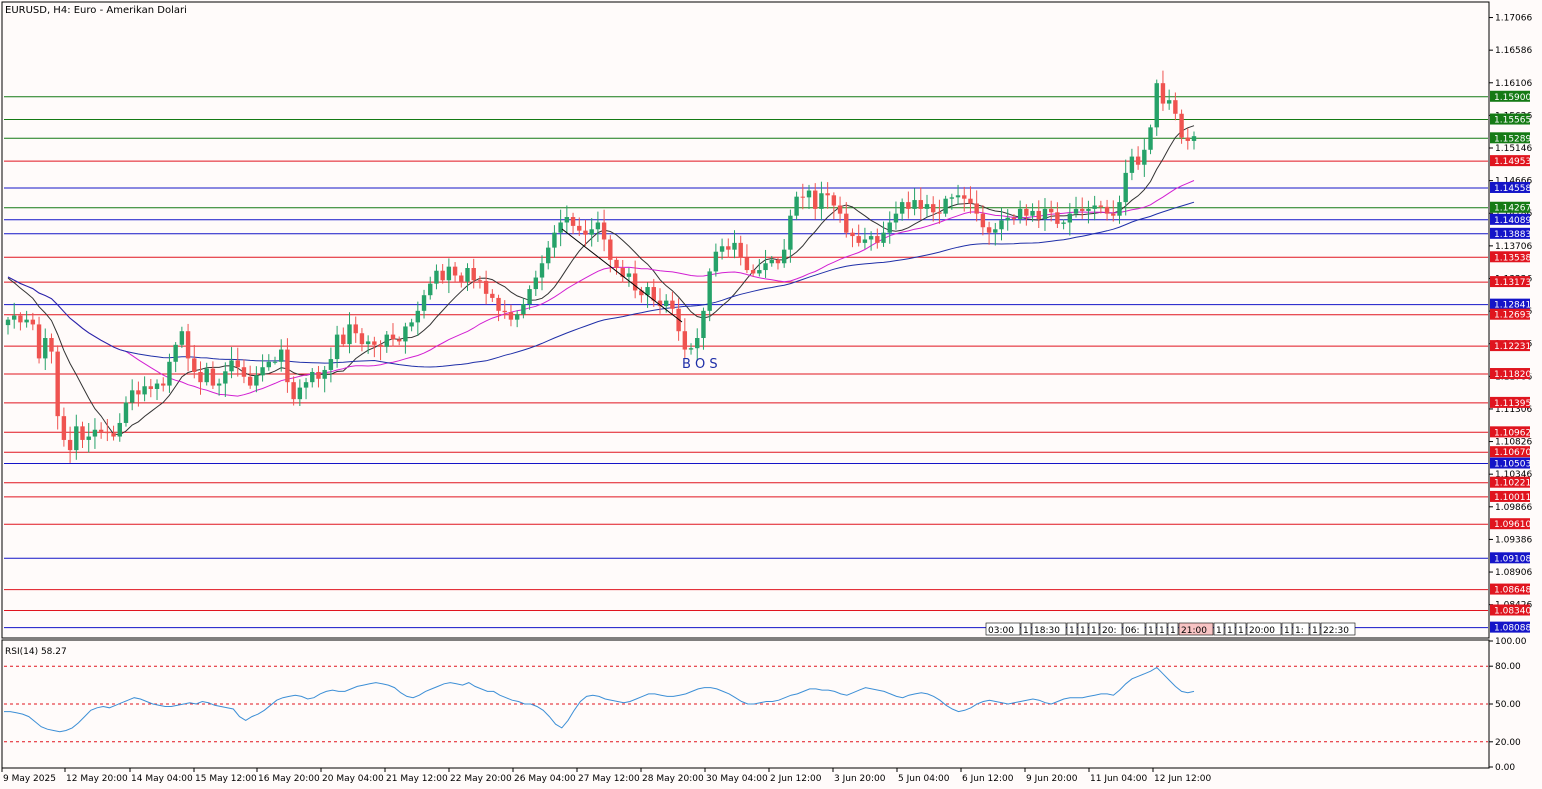  I want to click on level-tag-14: 1.11395, so click(1510, 402).